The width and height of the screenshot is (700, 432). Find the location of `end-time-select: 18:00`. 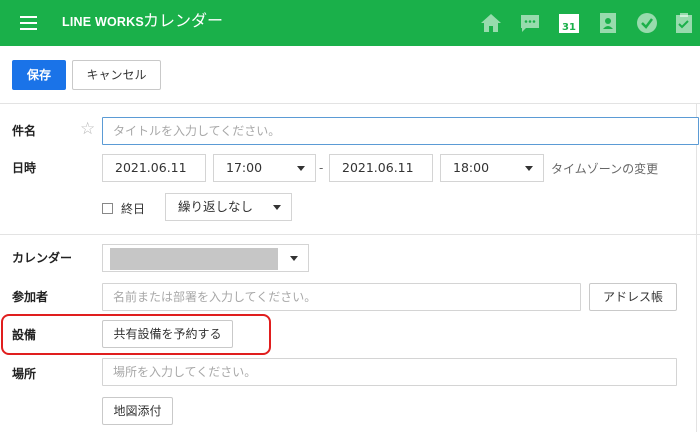

end-time-select: 18:00 is located at coordinates (492, 168).